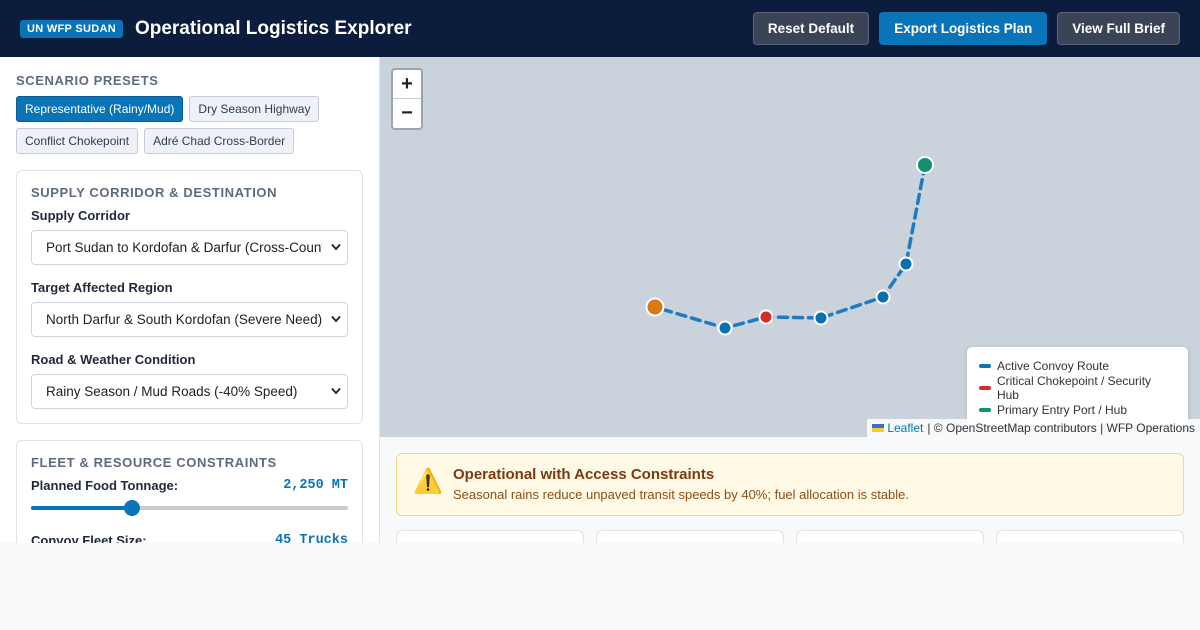 The image size is (1200, 630). I want to click on road-weather-label: Road & Weather Condition, so click(113, 359).